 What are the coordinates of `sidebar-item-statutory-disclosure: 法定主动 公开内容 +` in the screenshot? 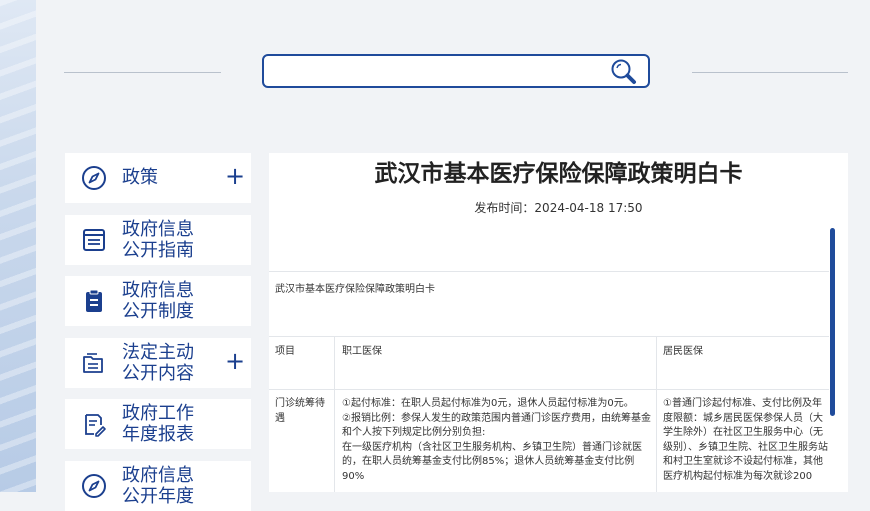 It's located at (158, 363).